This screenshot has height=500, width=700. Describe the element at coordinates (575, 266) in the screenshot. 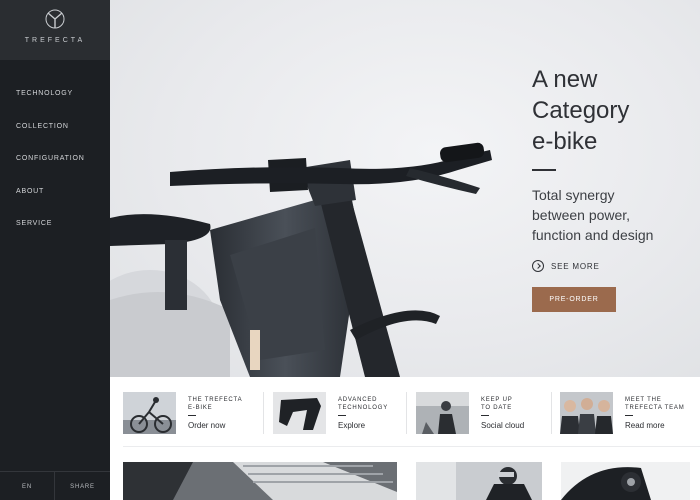

I see `see-more-label: SEE MORE` at that location.